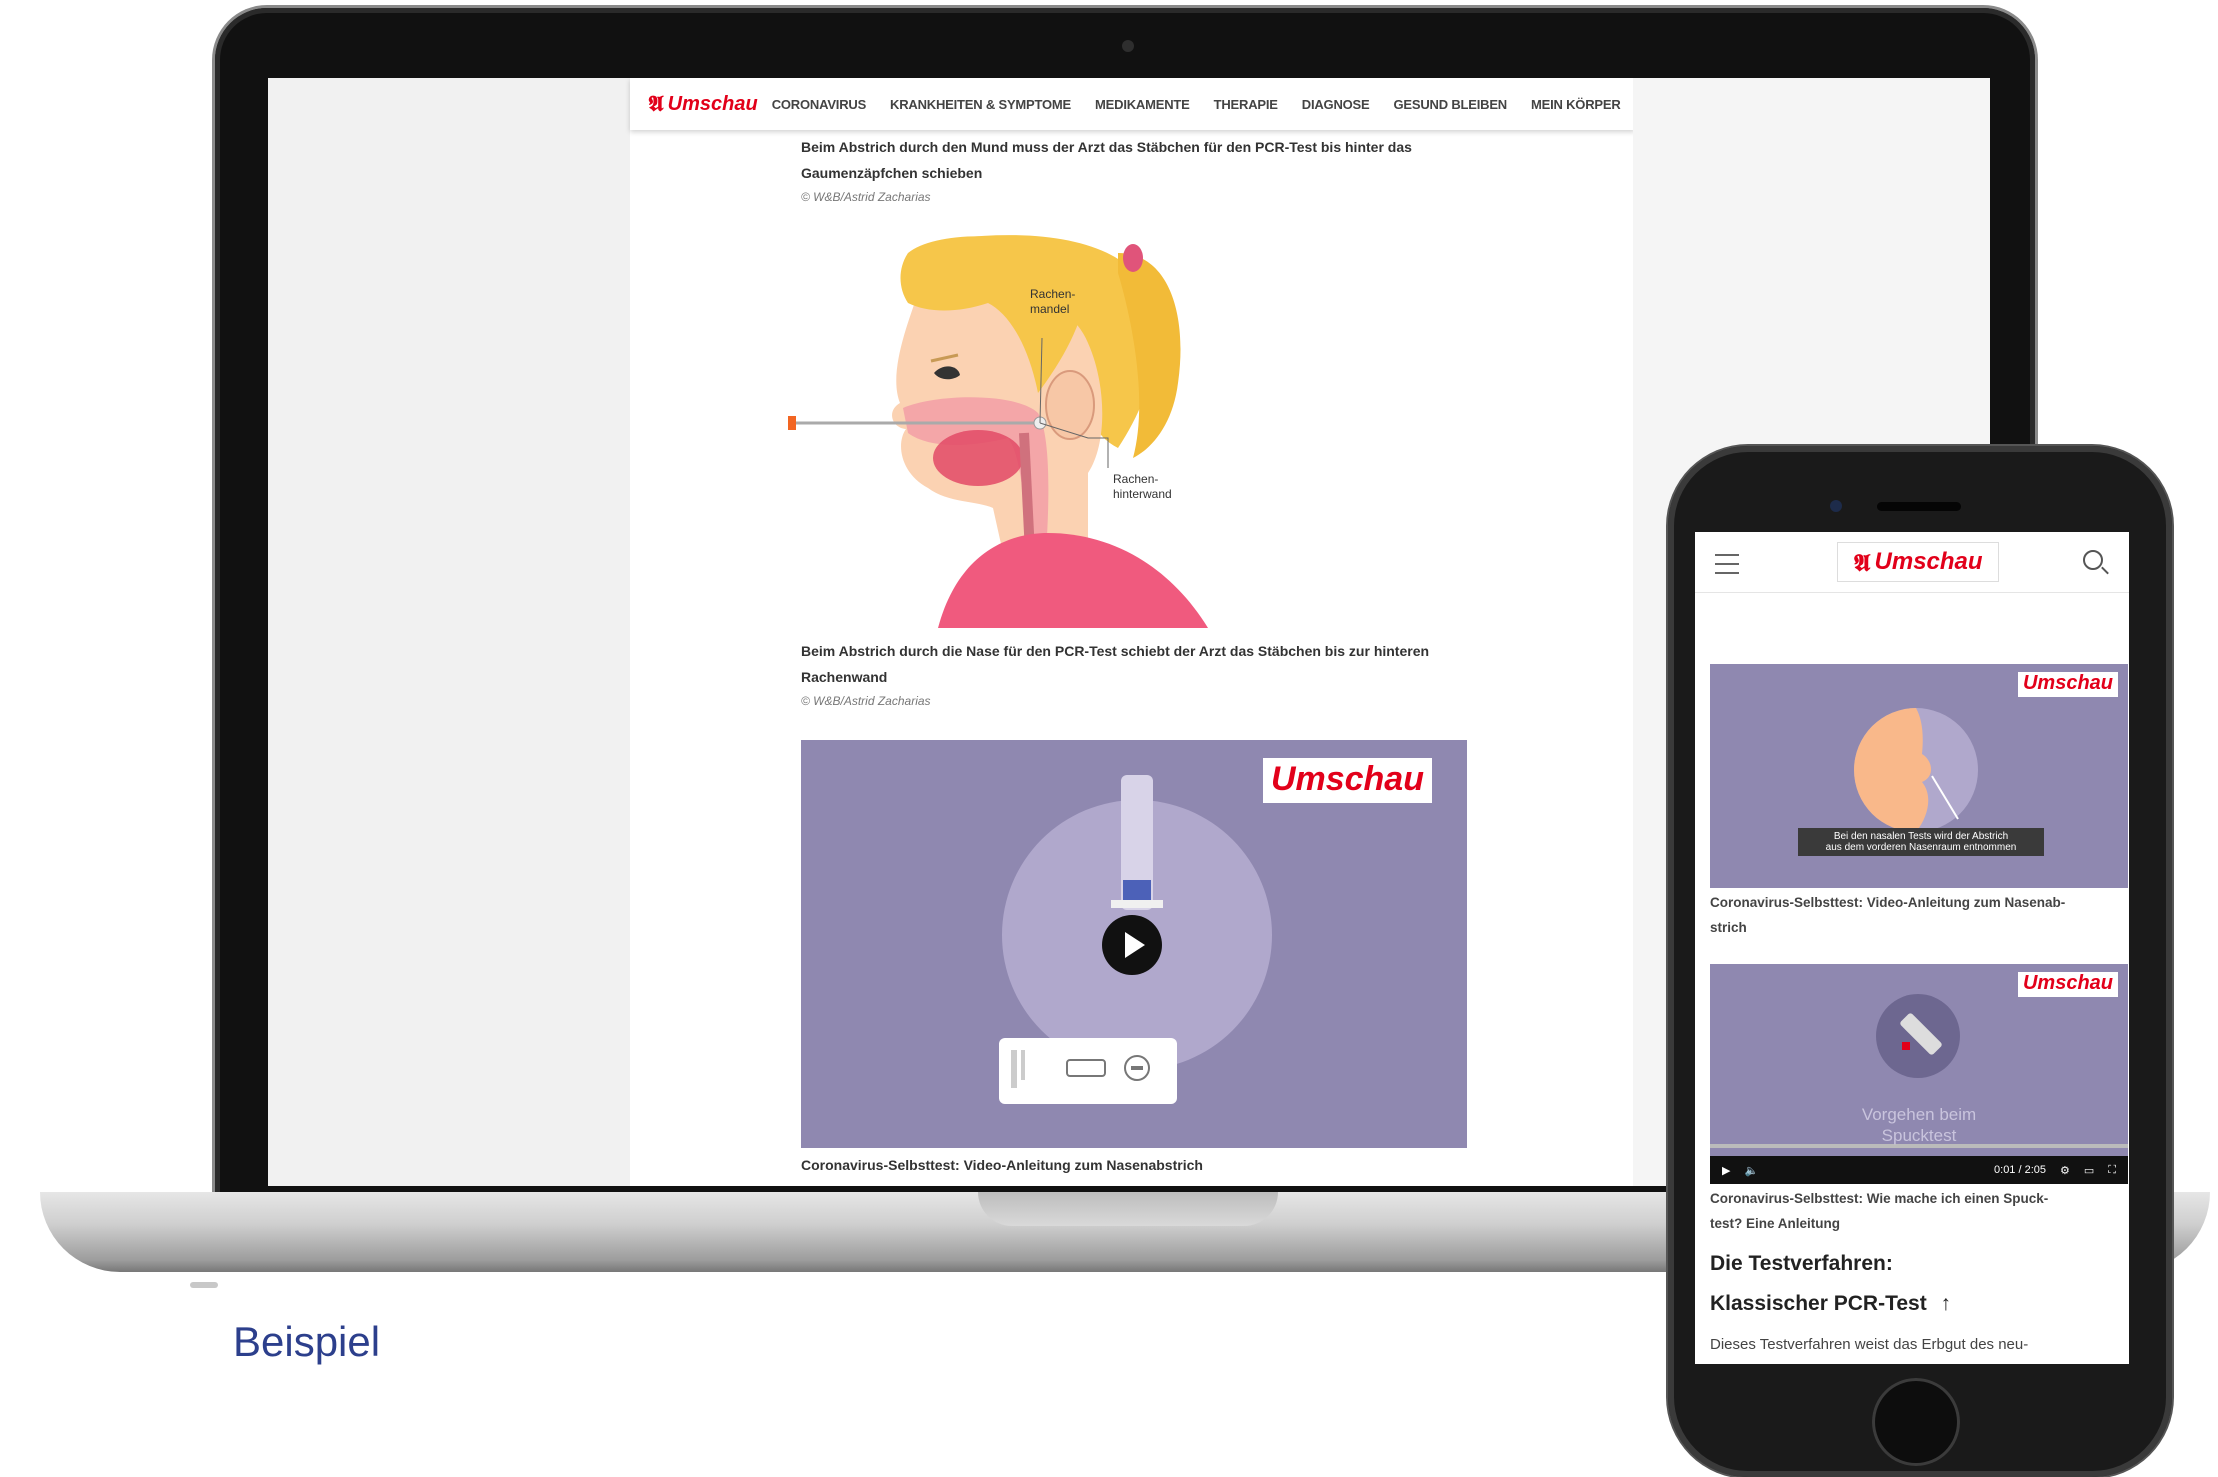 This screenshot has width=2218, height=1477. What do you see at coordinates (1728, 927) in the screenshot?
I see `caption-line: strich` at bounding box center [1728, 927].